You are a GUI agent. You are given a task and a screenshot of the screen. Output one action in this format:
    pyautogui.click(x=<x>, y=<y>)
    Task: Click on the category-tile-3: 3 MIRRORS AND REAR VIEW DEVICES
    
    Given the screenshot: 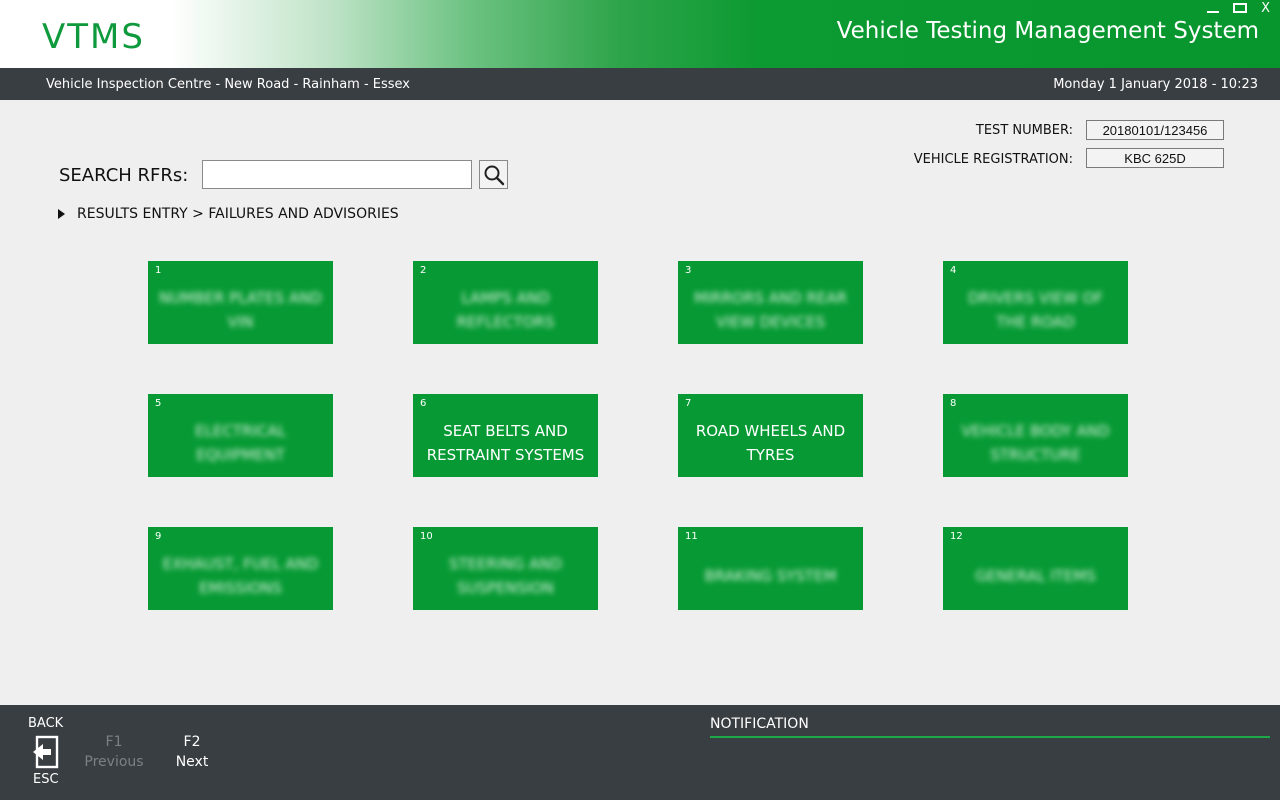 What is the action you would take?
    pyautogui.click(x=770, y=302)
    